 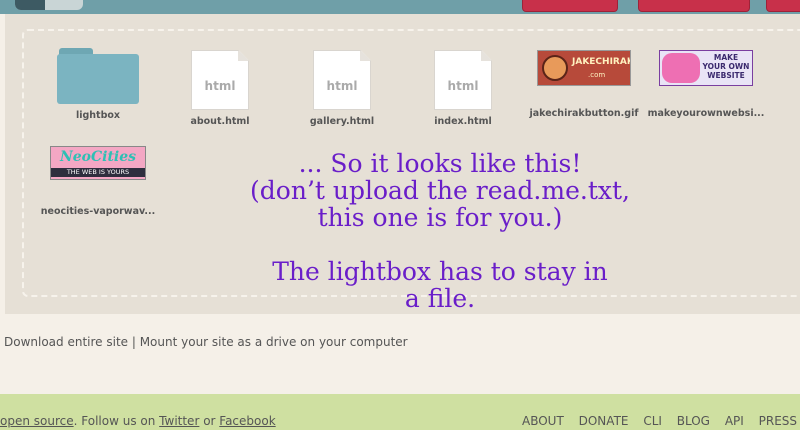 What do you see at coordinates (734, 421) in the screenshot?
I see `footer-nav-api: API` at bounding box center [734, 421].